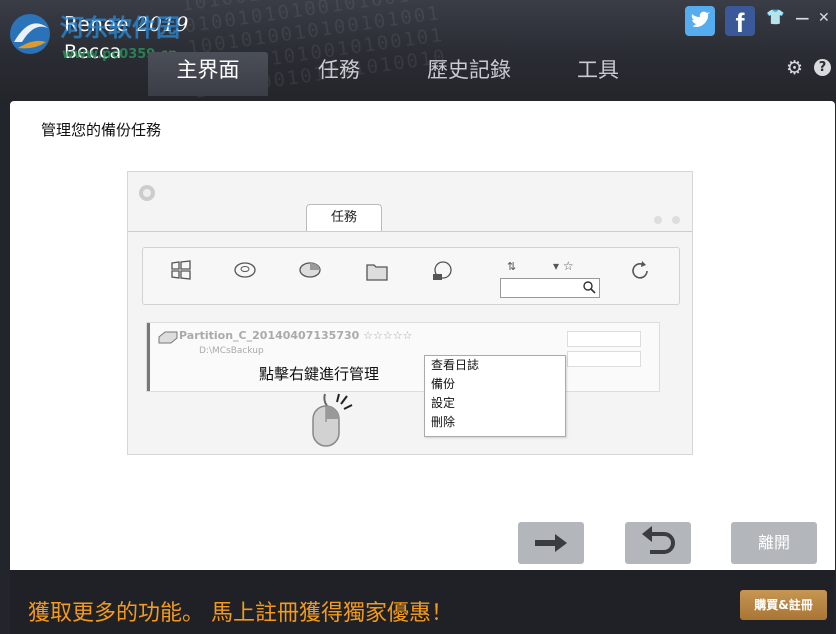 The width and height of the screenshot is (836, 634). Describe the element at coordinates (443, 403) in the screenshot. I see `menu-item-settings: 設定` at that location.